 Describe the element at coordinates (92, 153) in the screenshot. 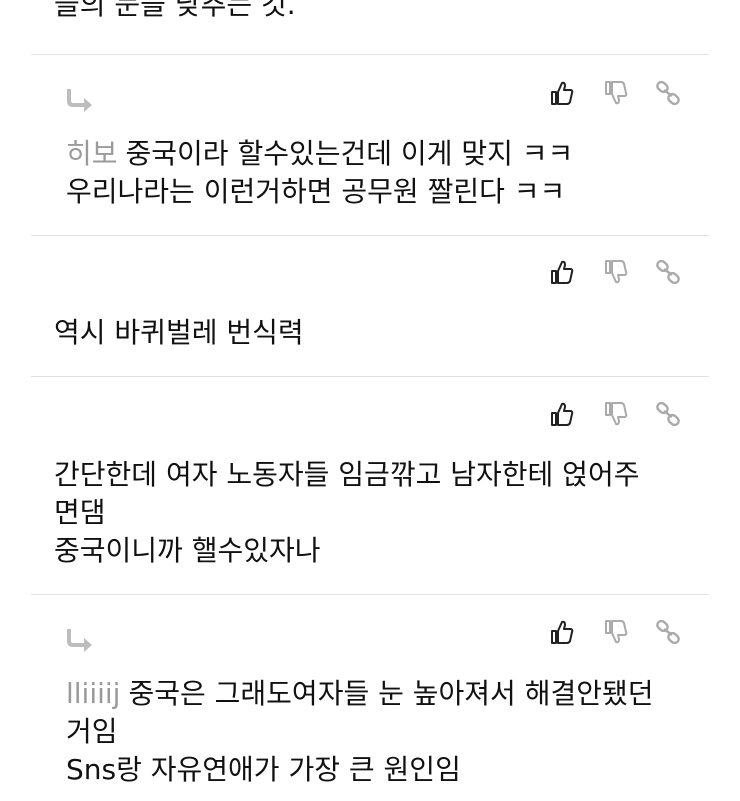

I see `comment-author: 히보` at that location.